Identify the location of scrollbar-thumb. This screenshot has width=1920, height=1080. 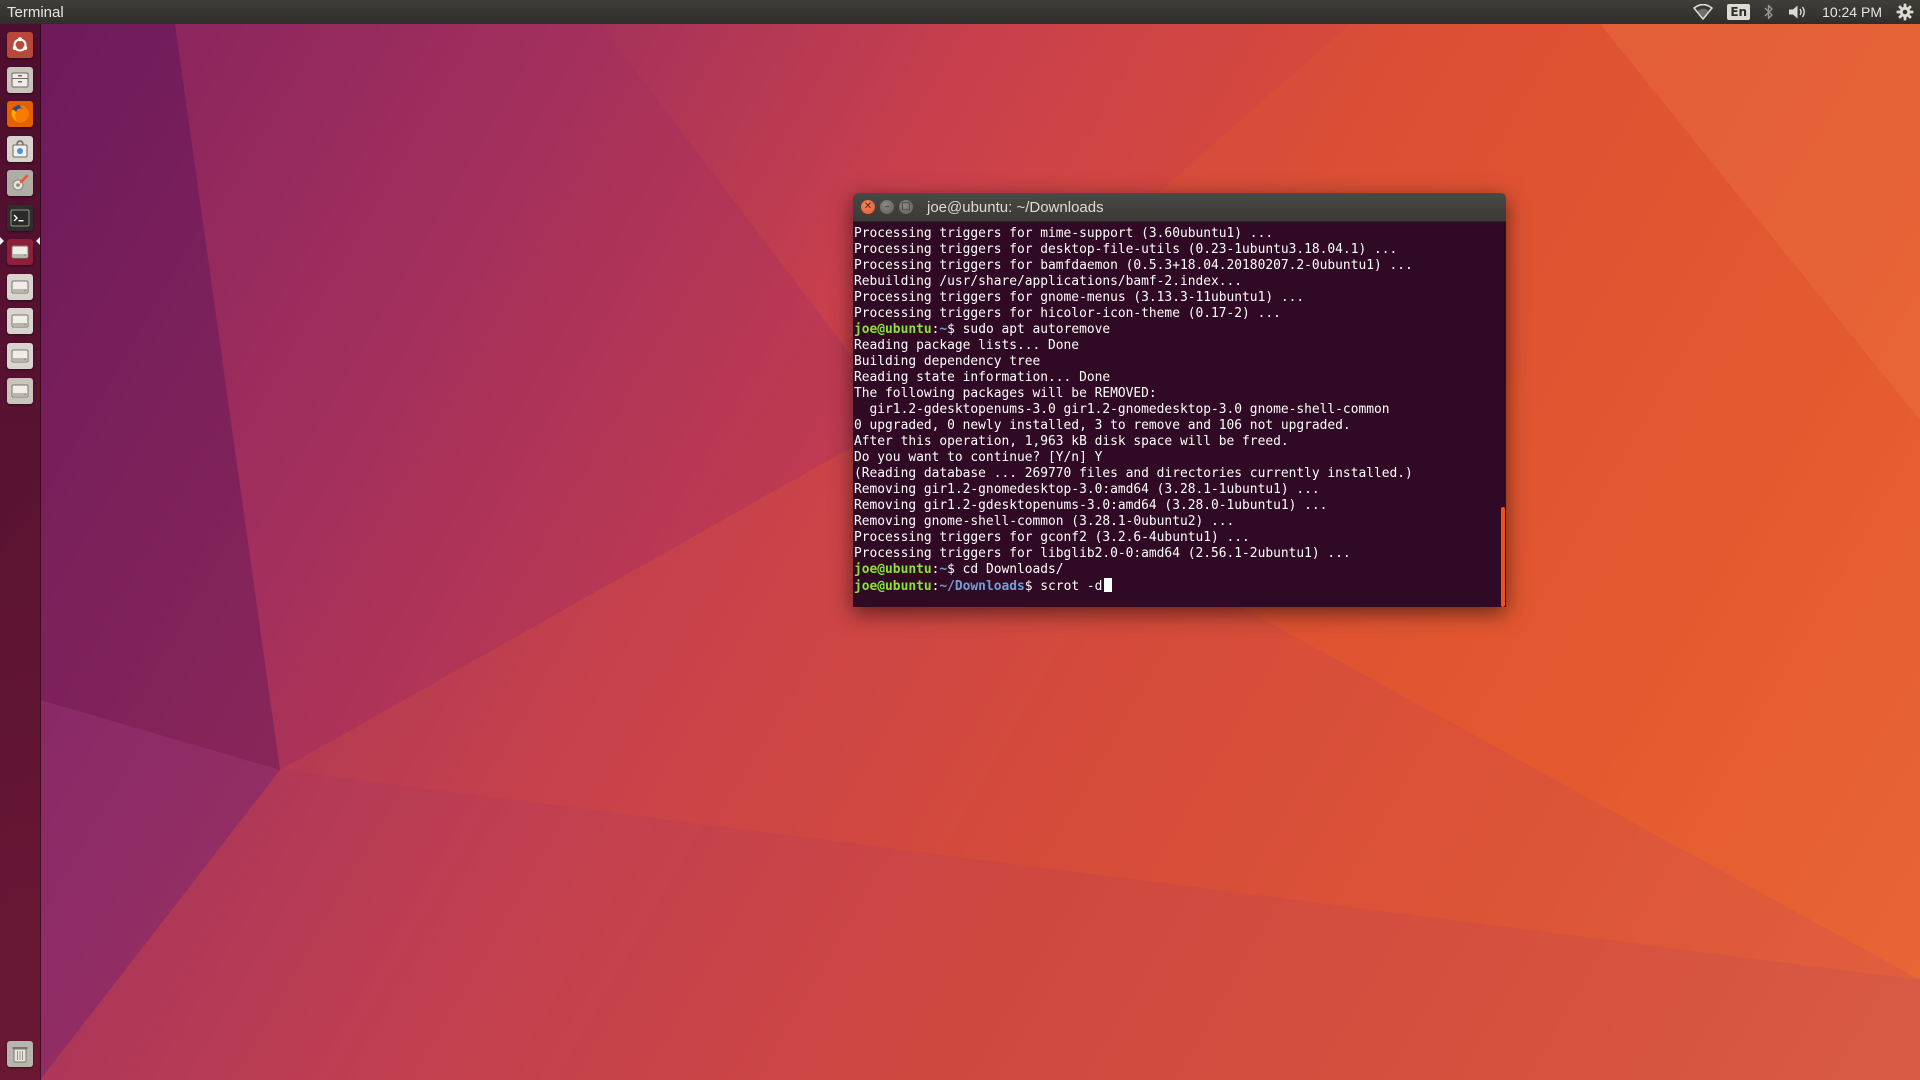
(1503, 557).